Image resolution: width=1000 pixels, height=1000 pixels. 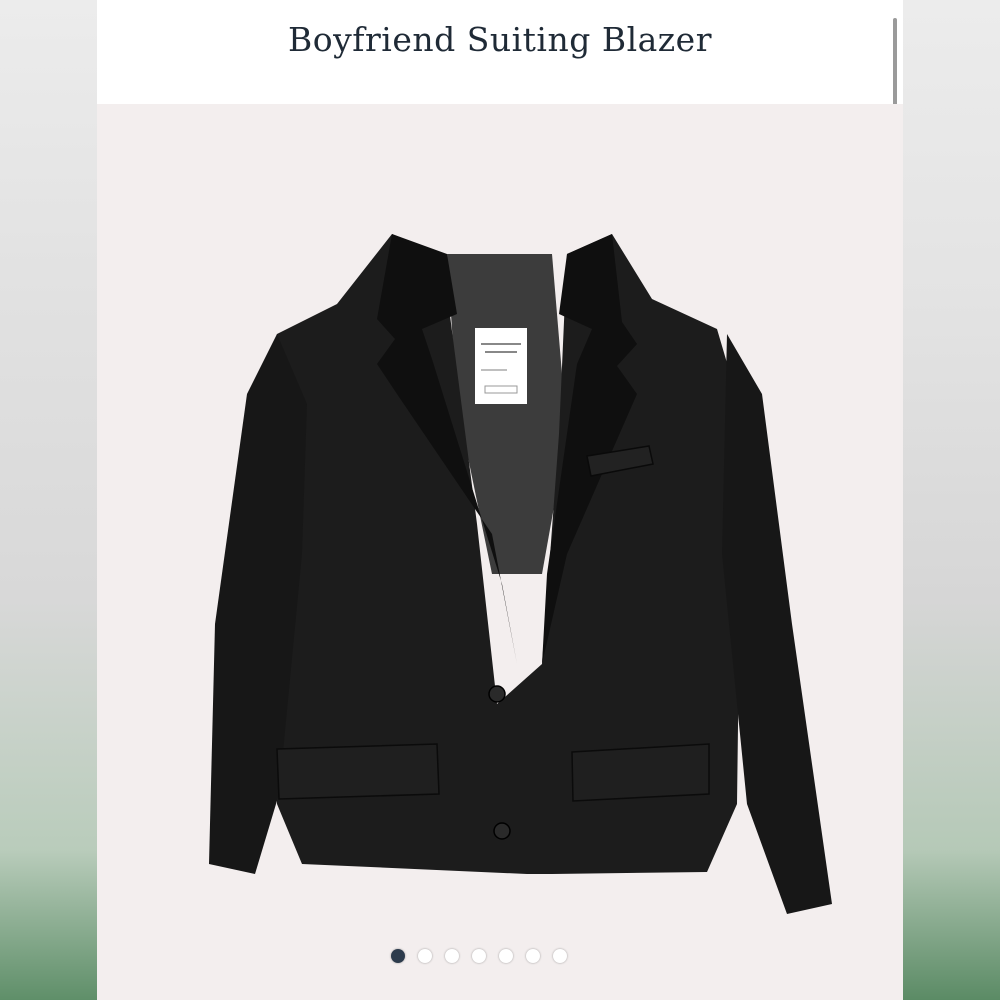 What do you see at coordinates (48, 500) in the screenshot?
I see `blurred-background-left` at bounding box center [48, 500].